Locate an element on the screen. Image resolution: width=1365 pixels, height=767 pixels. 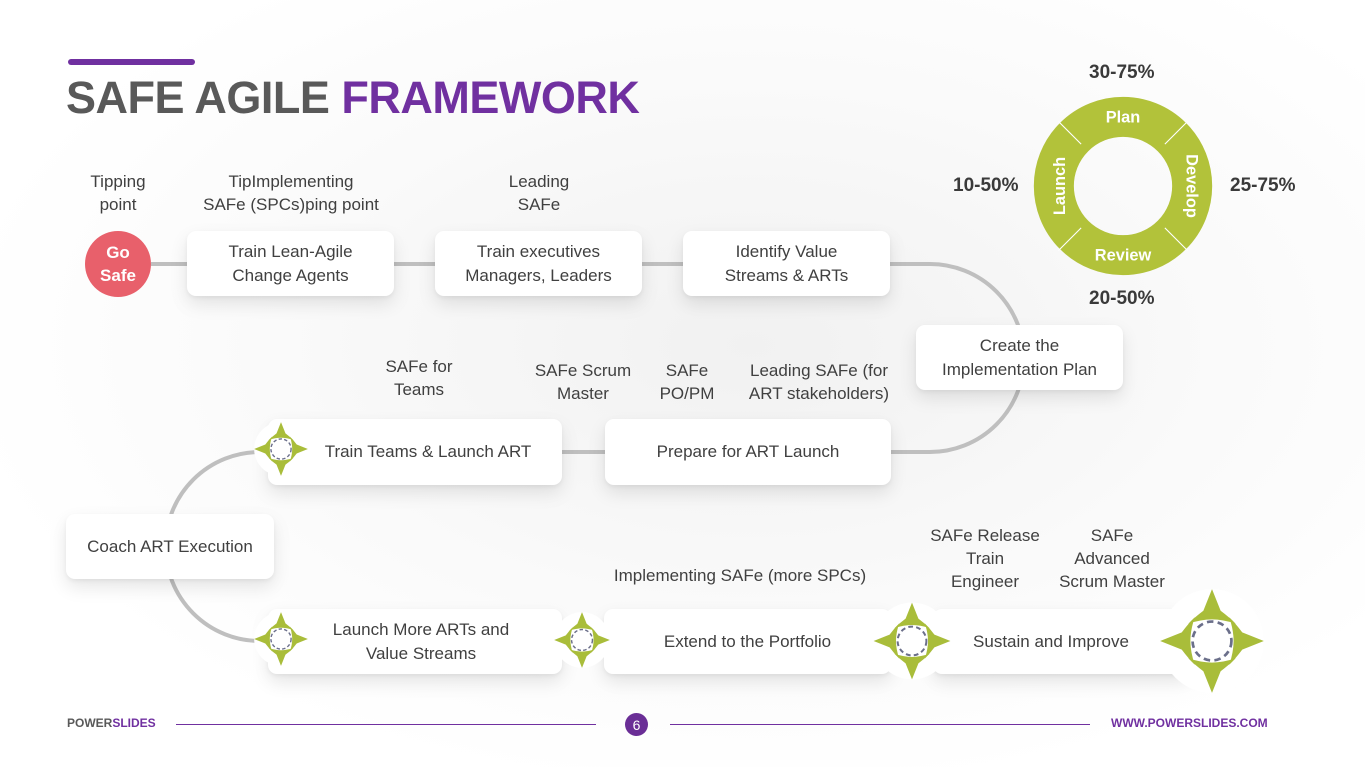
step-train-teams-launch-art: Train Teams & Launch ART is located at coordinates (415, 452).